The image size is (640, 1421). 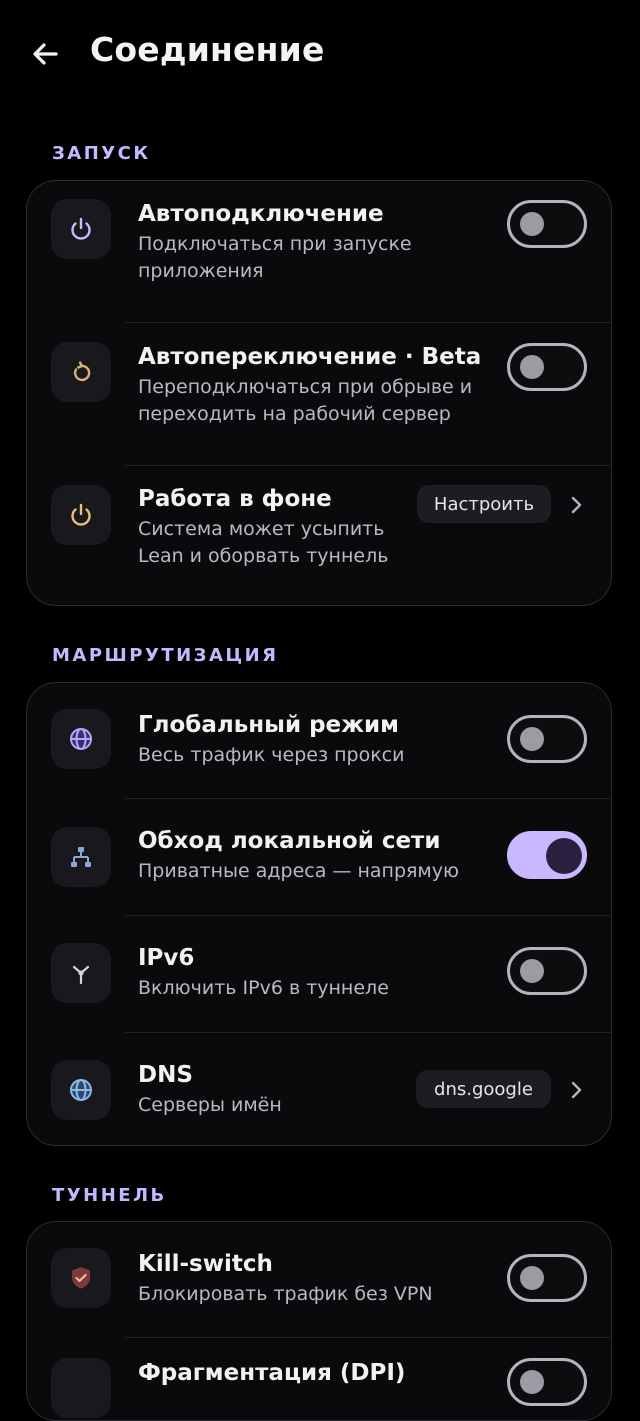 What do you see at coordinates (547, 855) in the screenshot?
I see `lan-bypass-toggle` at bounding box center [547, 855].